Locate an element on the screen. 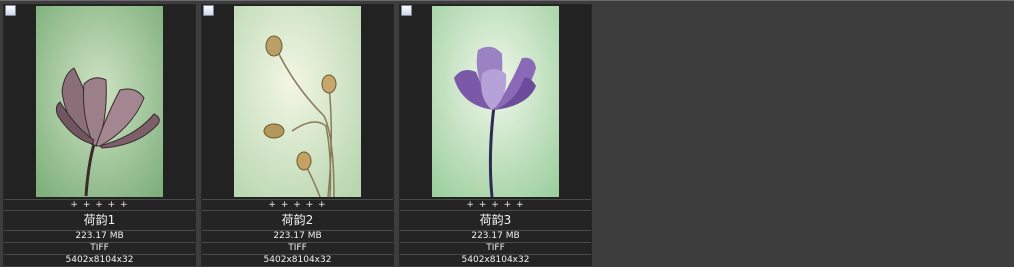 Image resolution: width=1014 pixels, height=267 pixels. lotus-flower-image is located at coordinates (99, 101).